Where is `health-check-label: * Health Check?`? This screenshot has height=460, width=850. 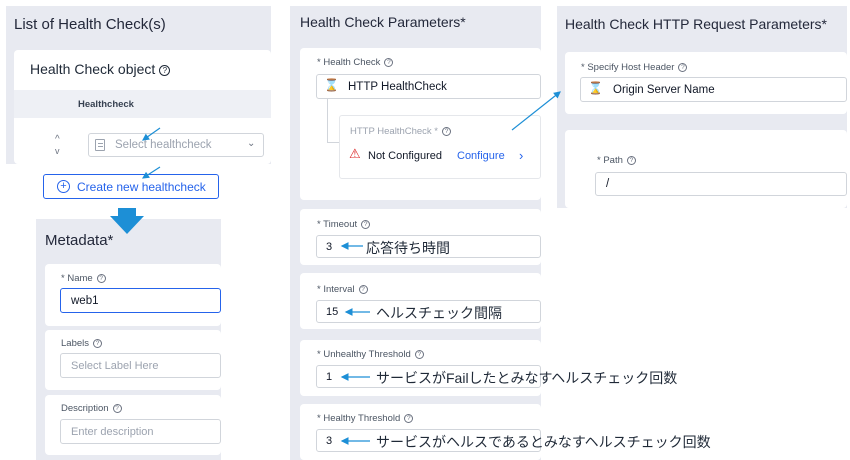
health-check-label: * Health Check? is located at coordinates (355, 62).